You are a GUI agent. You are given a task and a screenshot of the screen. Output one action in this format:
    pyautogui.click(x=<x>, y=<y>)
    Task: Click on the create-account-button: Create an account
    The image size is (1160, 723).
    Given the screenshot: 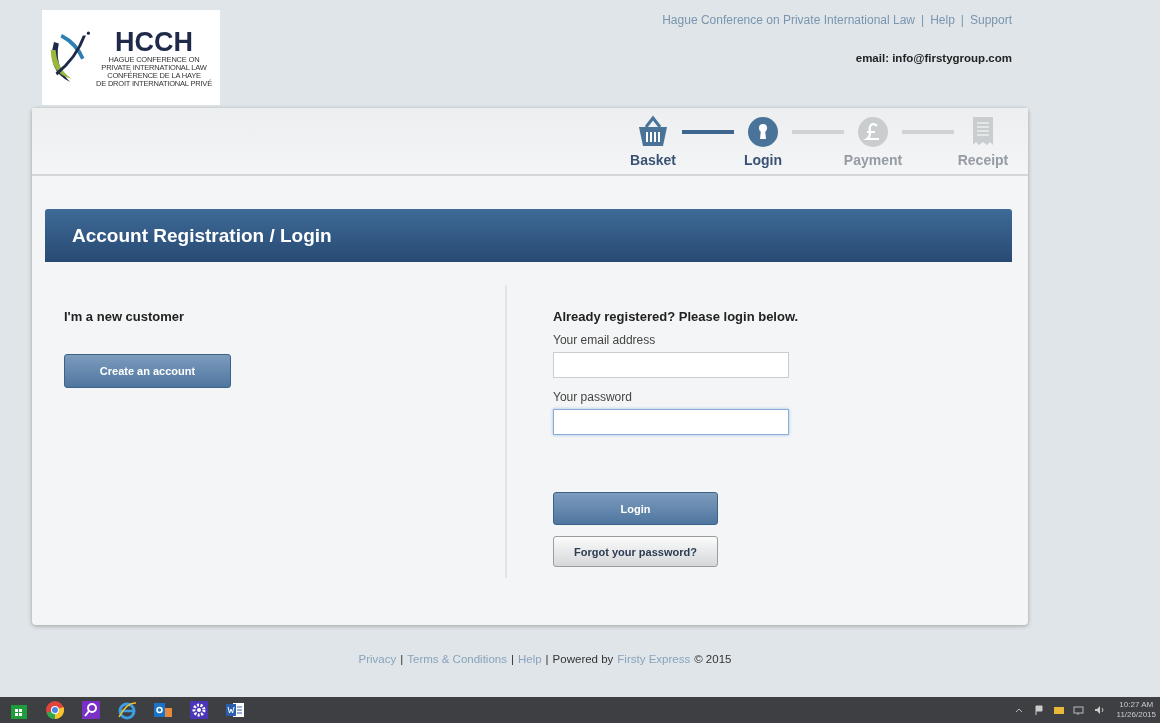 What is the action you would take?
    pyautogui.click(x=147, y=371)
    